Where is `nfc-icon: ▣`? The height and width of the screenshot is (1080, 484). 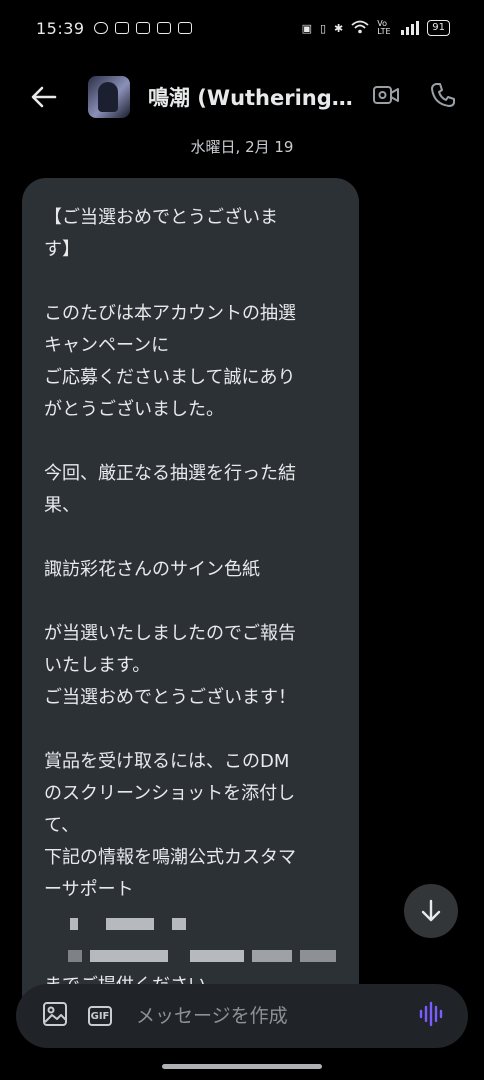
nfc-icon: ▣ is located at coordinates (306, 28).